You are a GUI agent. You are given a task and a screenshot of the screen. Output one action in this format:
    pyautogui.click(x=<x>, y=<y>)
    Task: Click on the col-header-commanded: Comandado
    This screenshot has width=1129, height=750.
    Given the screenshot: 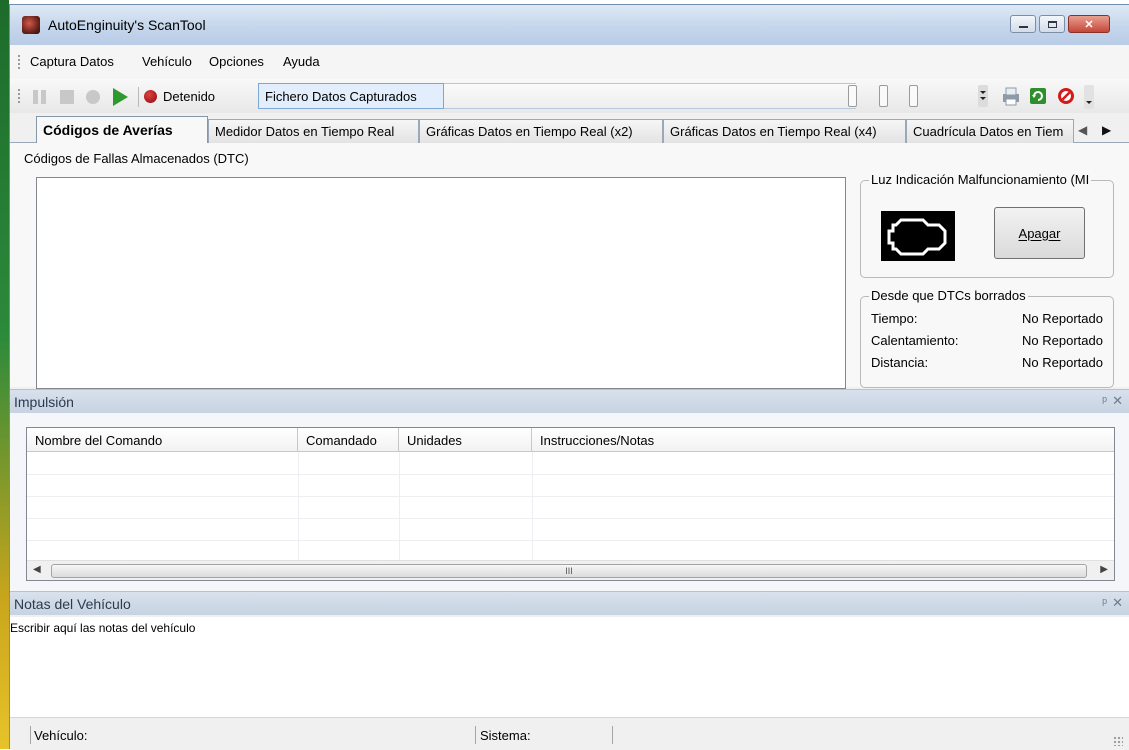 What is the action you would take?
    pyautogui.click(x=348, y=440)
    